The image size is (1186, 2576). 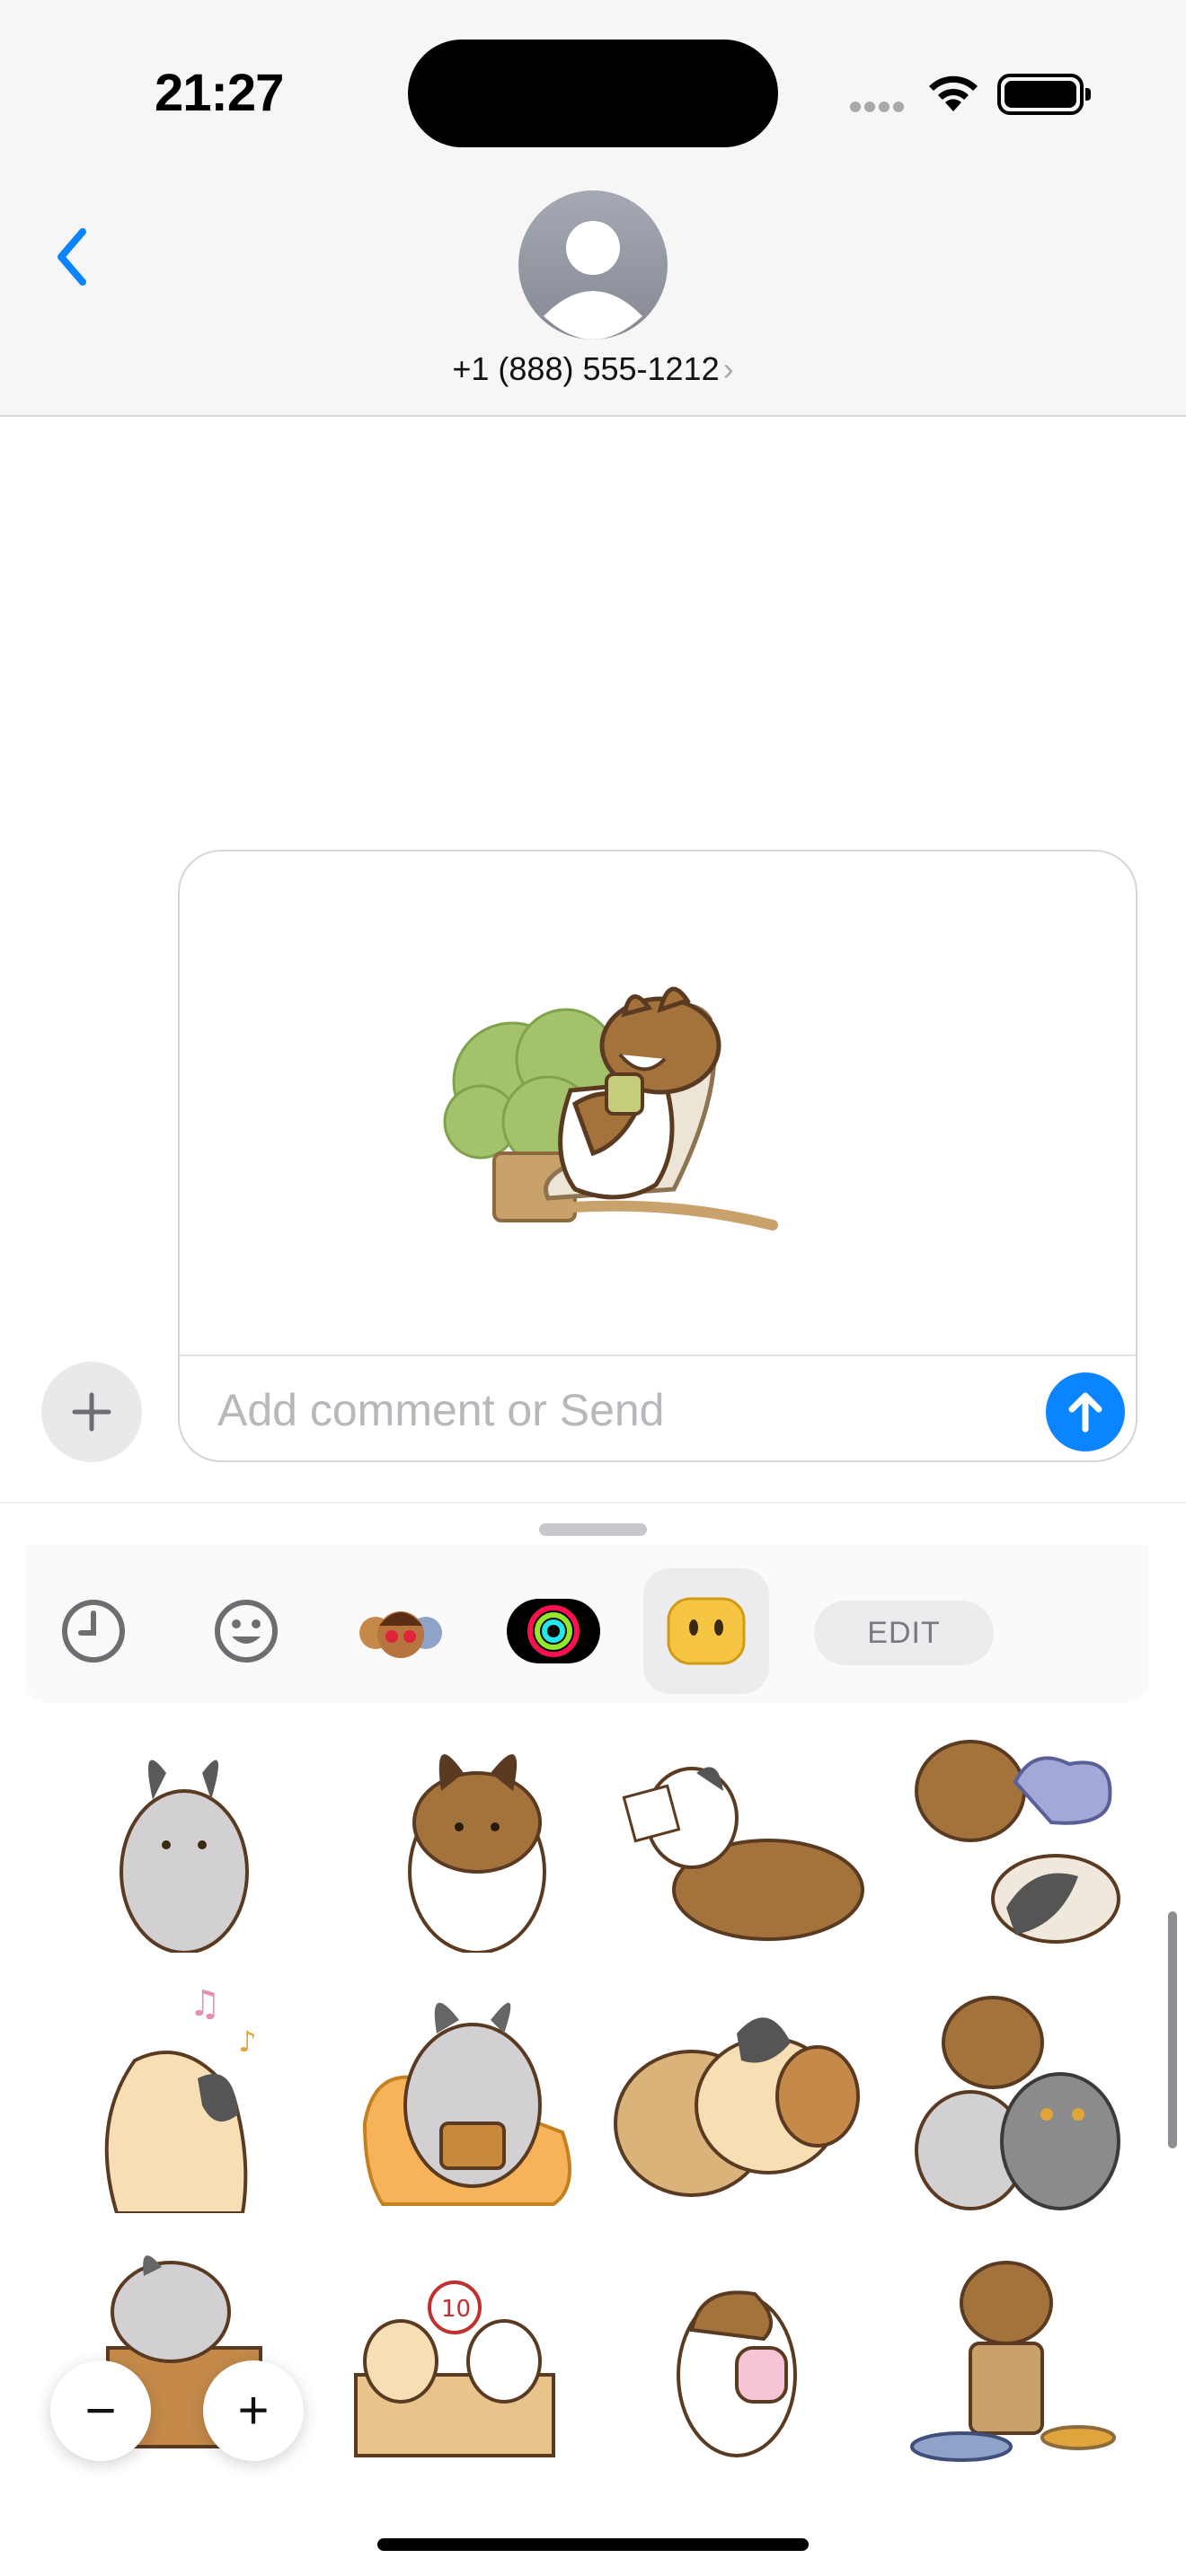 I want to click on zoom-in-button: +, so click(x=253, y=2410).